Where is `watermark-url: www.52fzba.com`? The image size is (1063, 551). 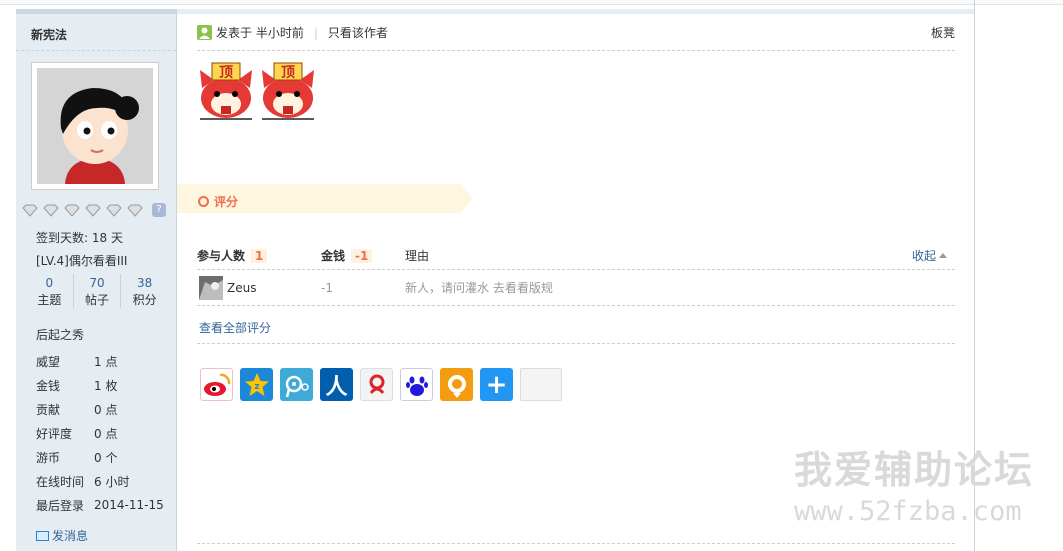 watermark-url: www.52fzba.com is located at coordinates (908, 511).